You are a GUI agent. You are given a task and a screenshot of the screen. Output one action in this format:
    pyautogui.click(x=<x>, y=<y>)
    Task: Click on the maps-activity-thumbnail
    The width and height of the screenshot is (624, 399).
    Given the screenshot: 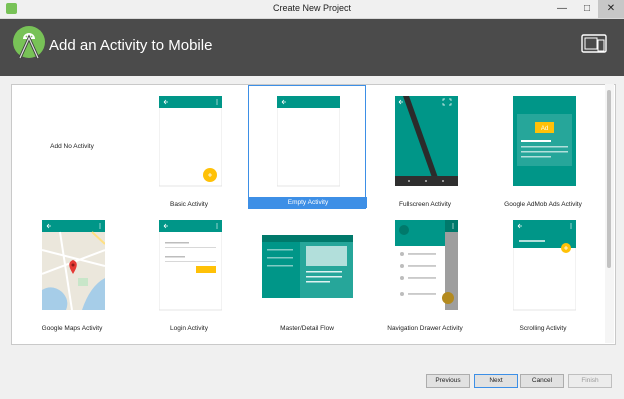 What is the action you would take?
    pyautogui.click(x=73, y=265)
    